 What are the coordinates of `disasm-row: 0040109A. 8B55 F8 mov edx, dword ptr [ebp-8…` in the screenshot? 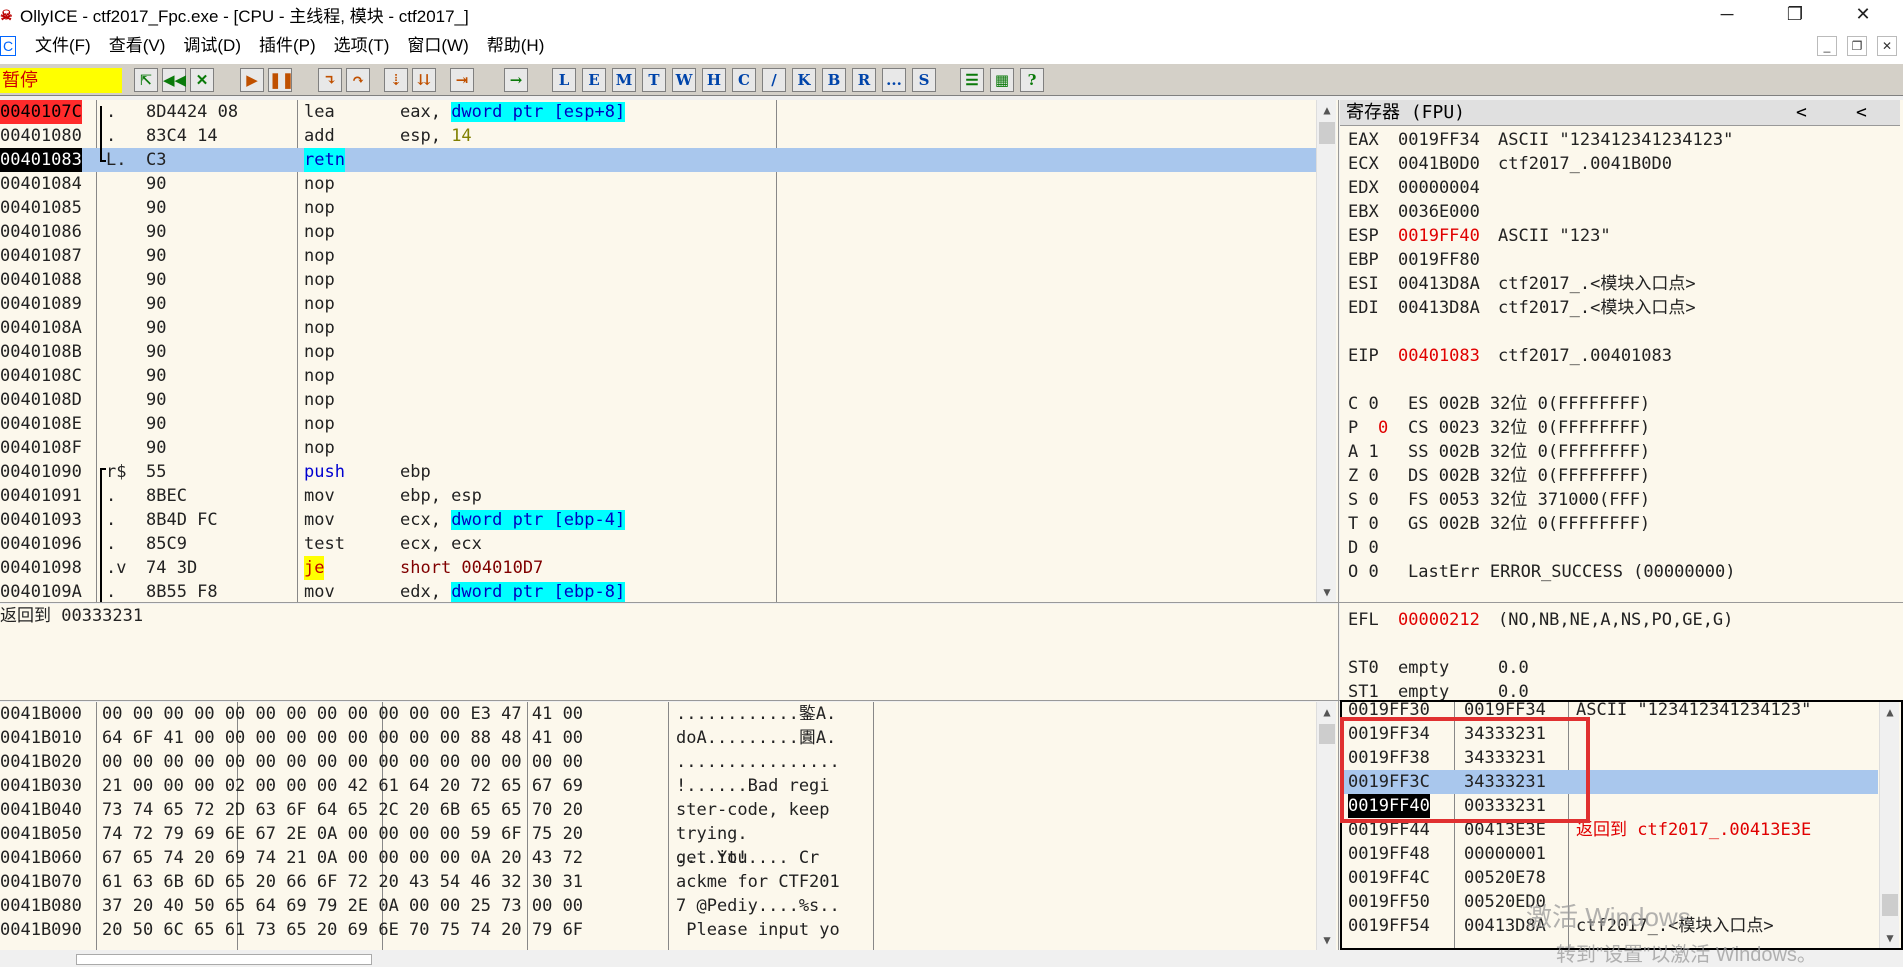 It's located at (658, 591).